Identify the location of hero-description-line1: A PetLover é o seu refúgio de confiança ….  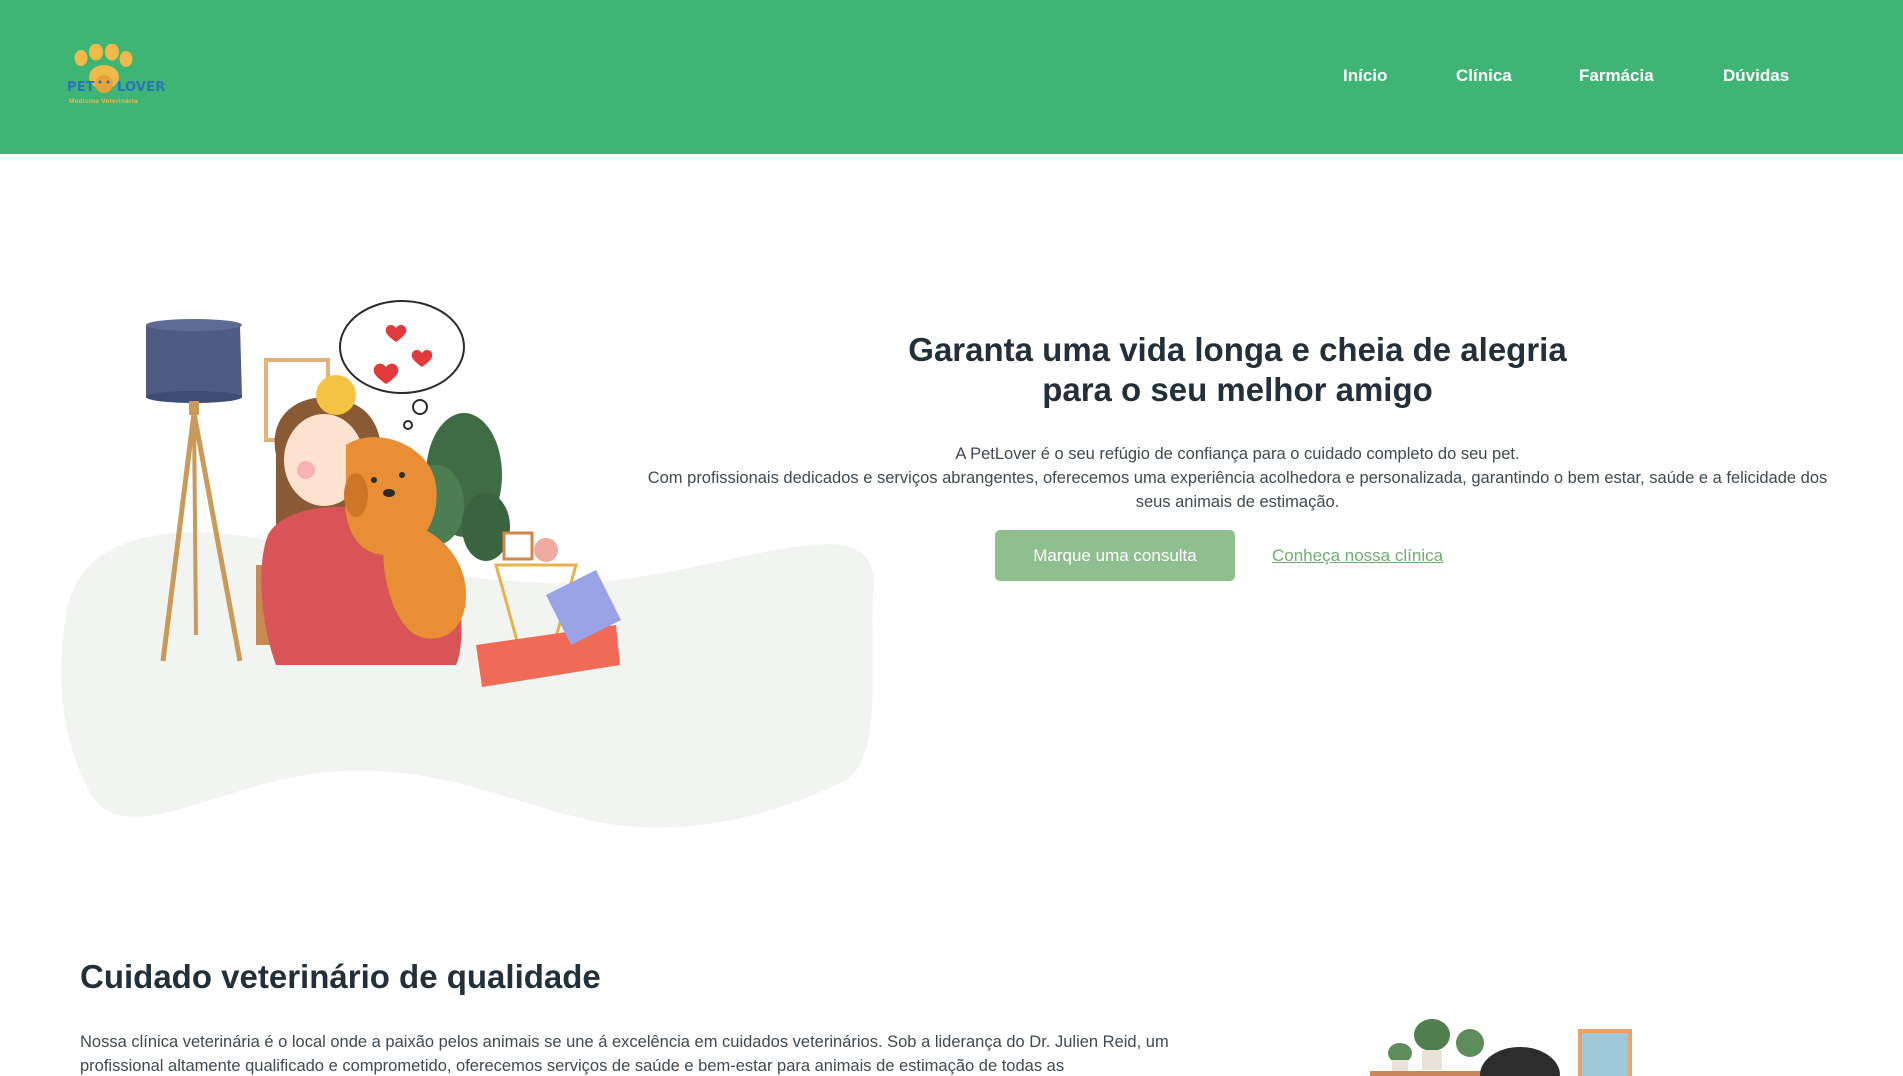
(1237, 454).